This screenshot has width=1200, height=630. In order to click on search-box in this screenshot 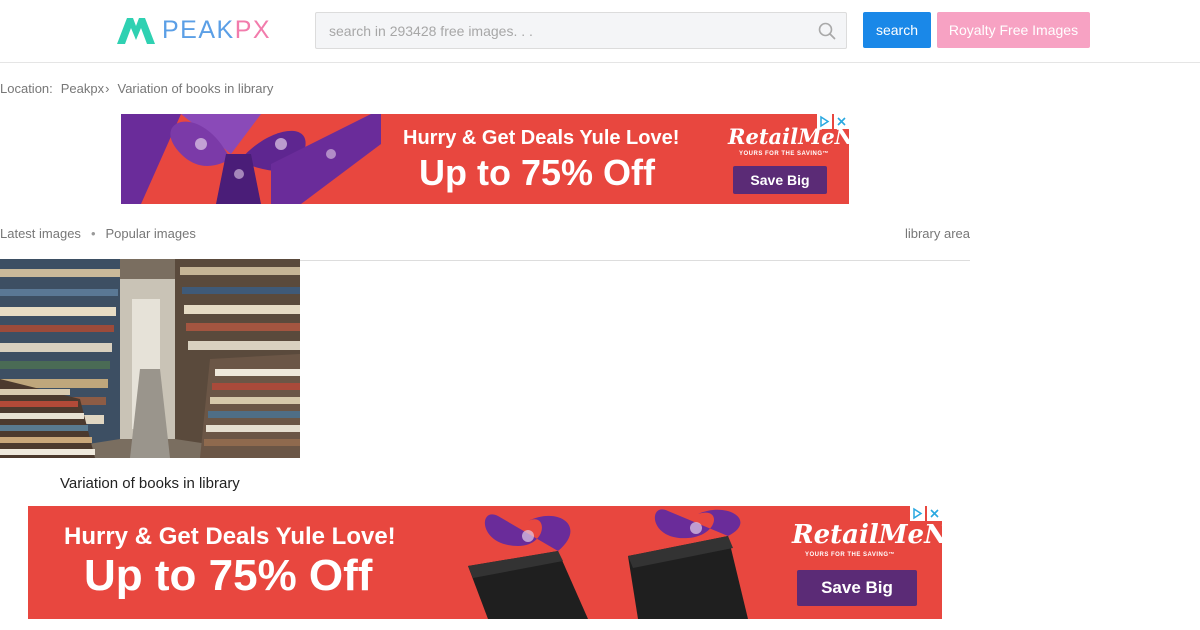, I will do `click(581, 30)`.